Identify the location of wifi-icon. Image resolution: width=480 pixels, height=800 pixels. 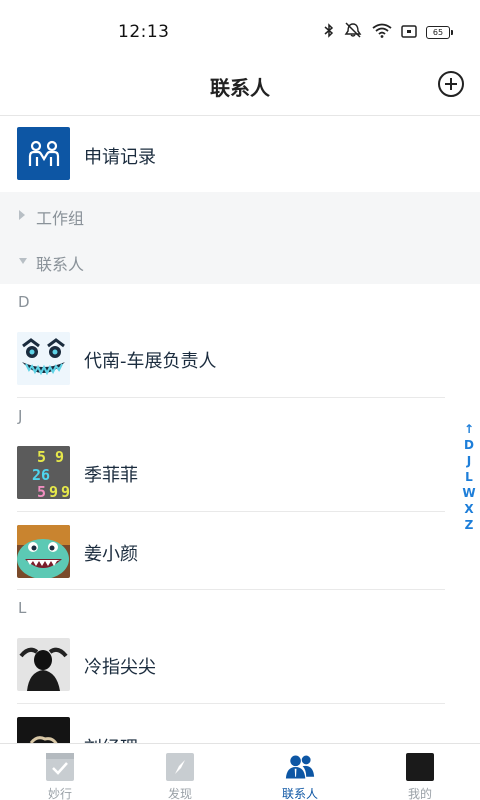
(382, 32).